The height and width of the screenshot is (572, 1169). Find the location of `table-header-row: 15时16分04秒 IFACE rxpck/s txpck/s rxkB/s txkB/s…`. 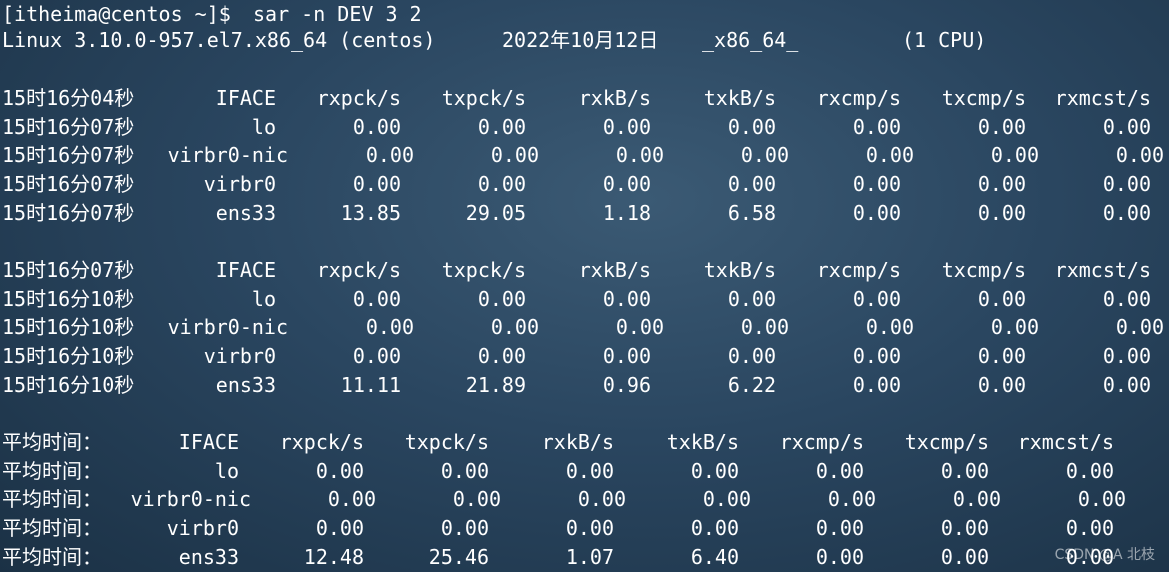

table-header-row: 15时16分04秒 IFACE rxpck/s txpck/s rxkB/s txkB/s… is located at coordinates (584, 98).